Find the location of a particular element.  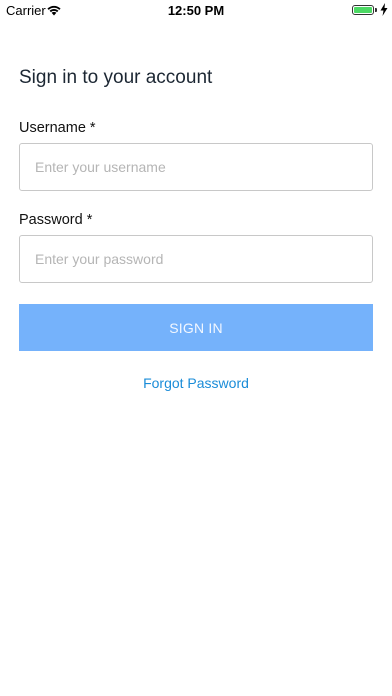

sign-in-button: SIGN IN is located at coordinates (196, 327).